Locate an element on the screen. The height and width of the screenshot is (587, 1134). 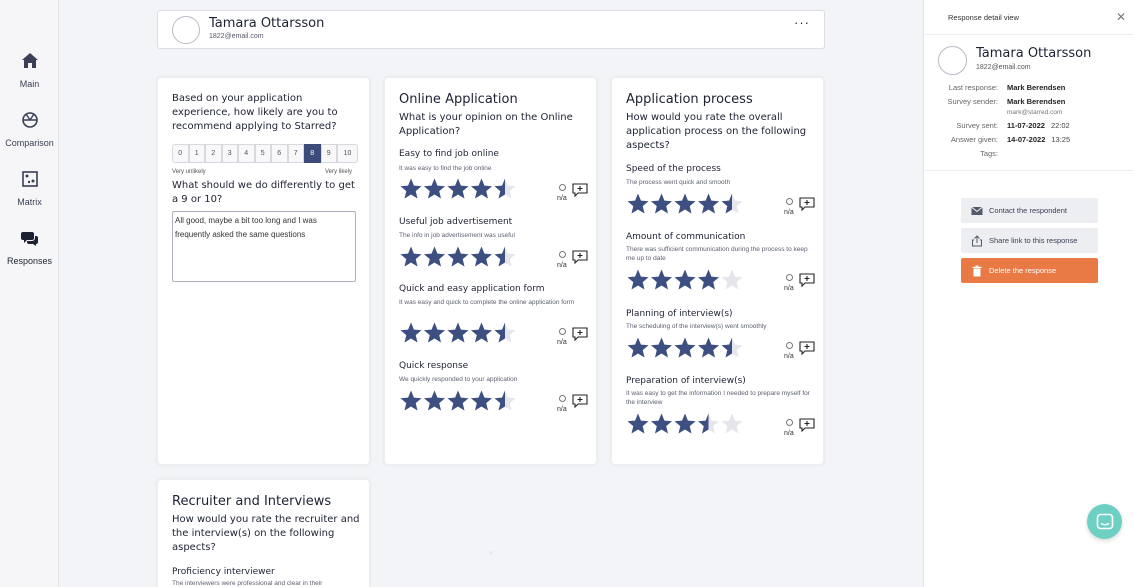
more-options-button: ··· is located at coordinates (802, 22).